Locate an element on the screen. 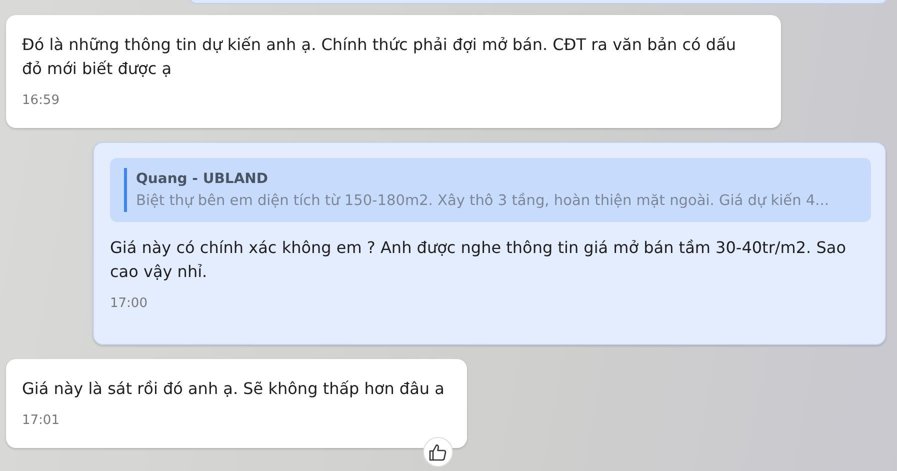  like-button is located at coordinates (438, 452).